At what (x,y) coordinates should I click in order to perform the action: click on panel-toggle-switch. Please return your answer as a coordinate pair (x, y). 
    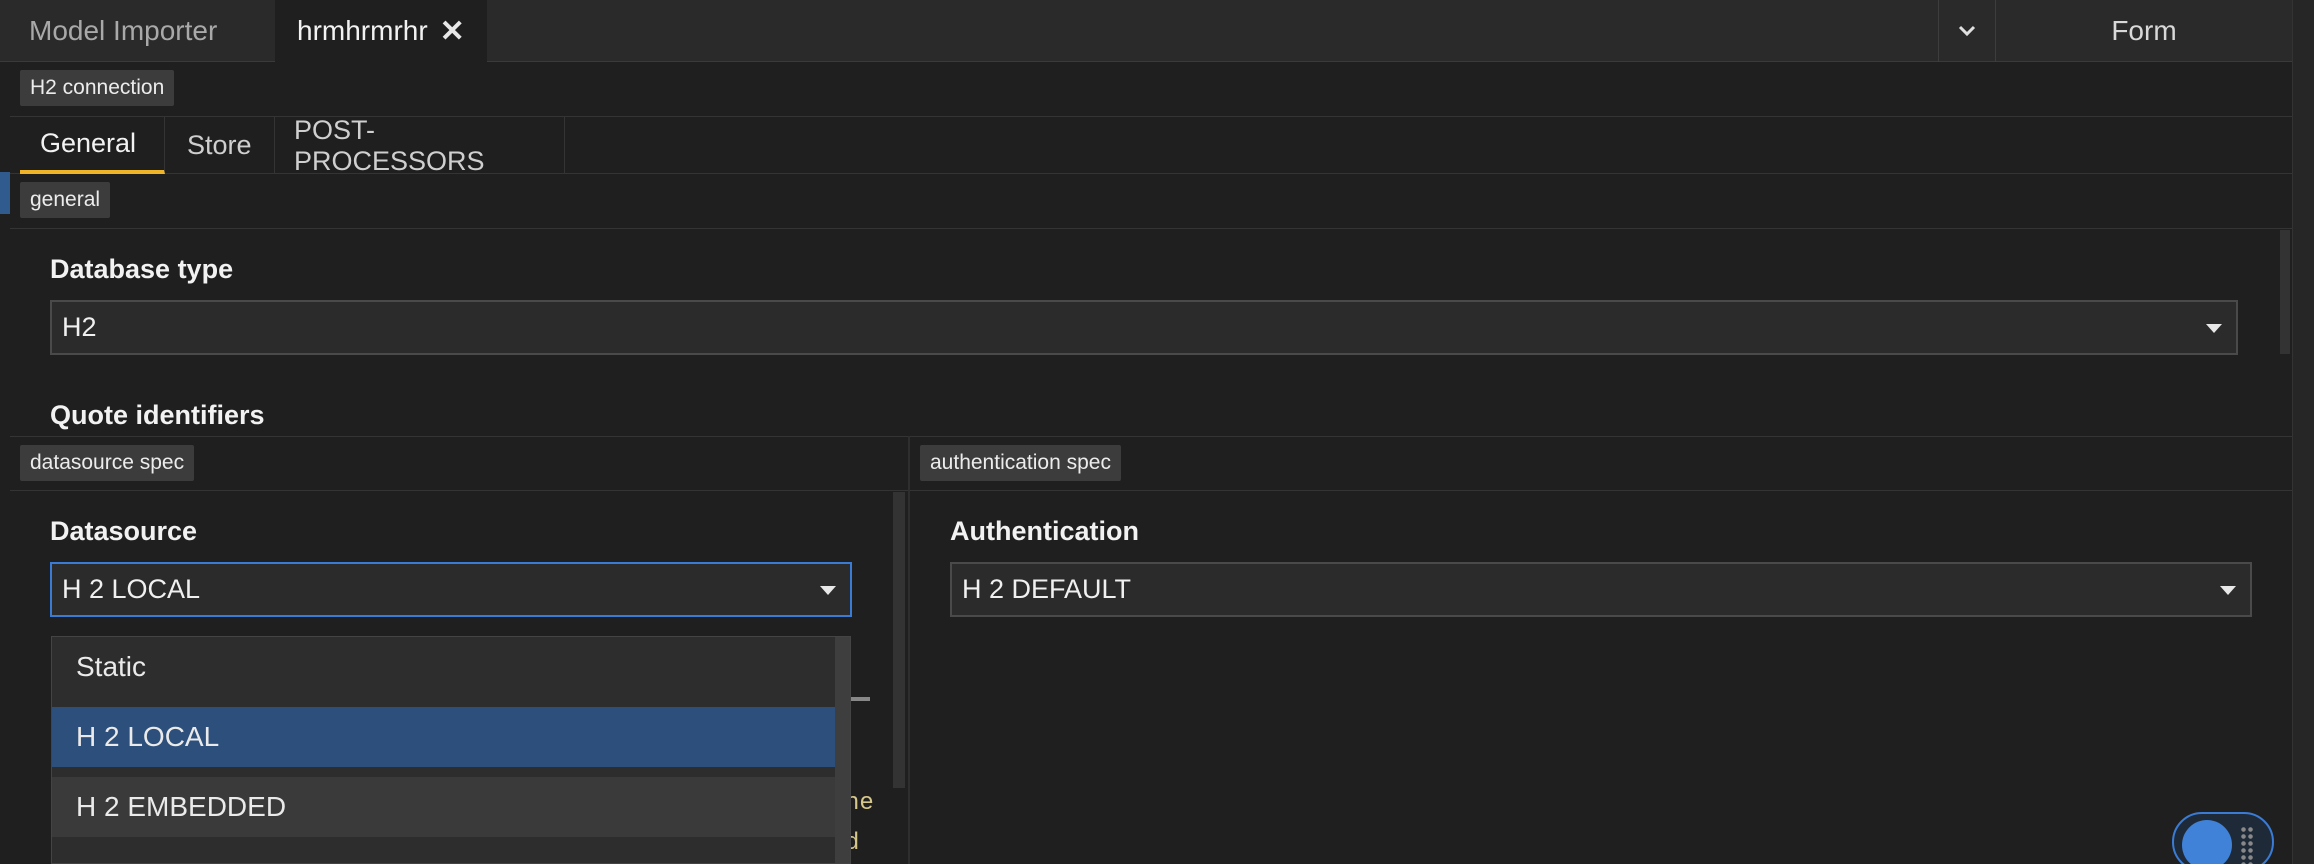
    Looking at the image, I should click on (2223, 838).